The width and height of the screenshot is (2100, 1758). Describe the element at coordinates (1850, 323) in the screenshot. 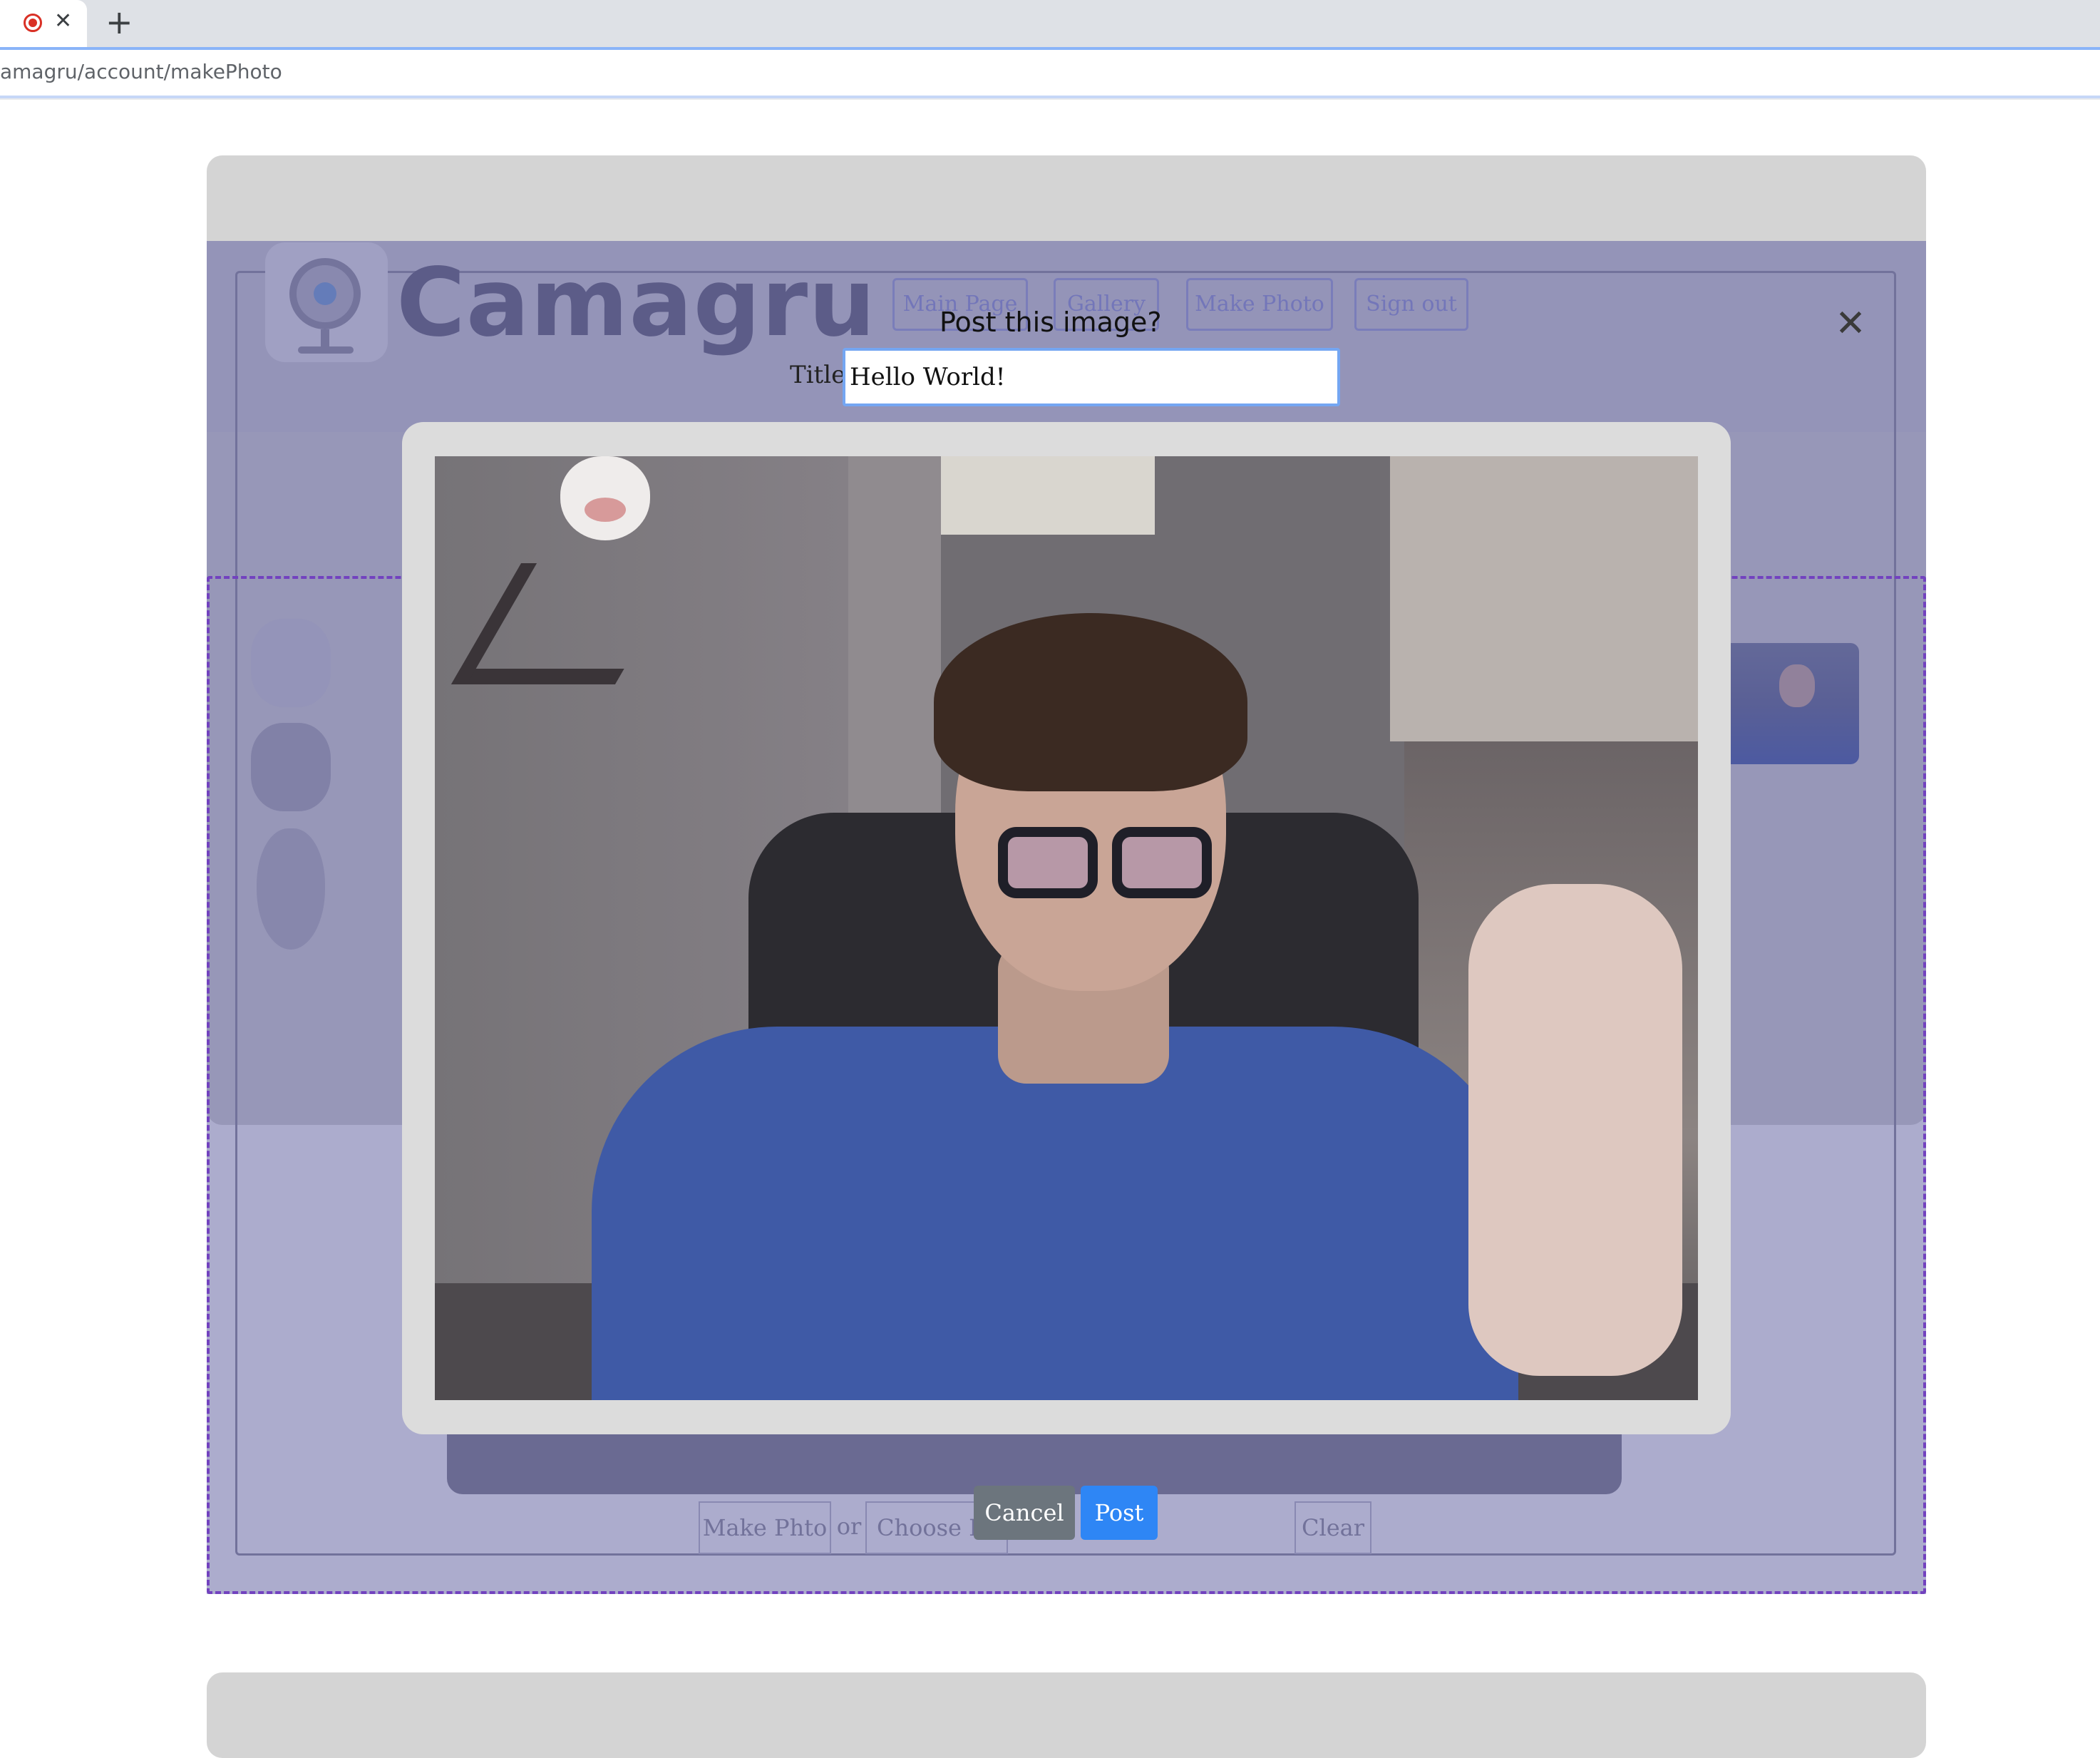

I see `close-icon: ✕` at that location.